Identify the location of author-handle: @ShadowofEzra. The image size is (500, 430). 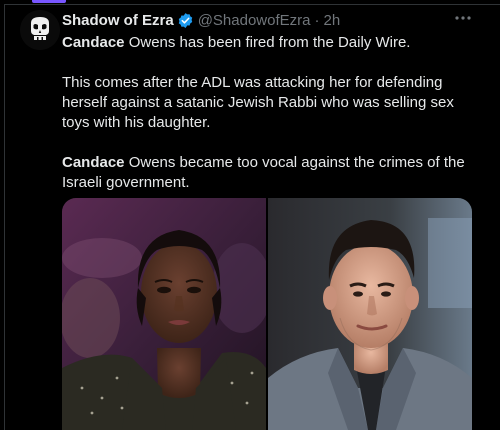
(254, 20).